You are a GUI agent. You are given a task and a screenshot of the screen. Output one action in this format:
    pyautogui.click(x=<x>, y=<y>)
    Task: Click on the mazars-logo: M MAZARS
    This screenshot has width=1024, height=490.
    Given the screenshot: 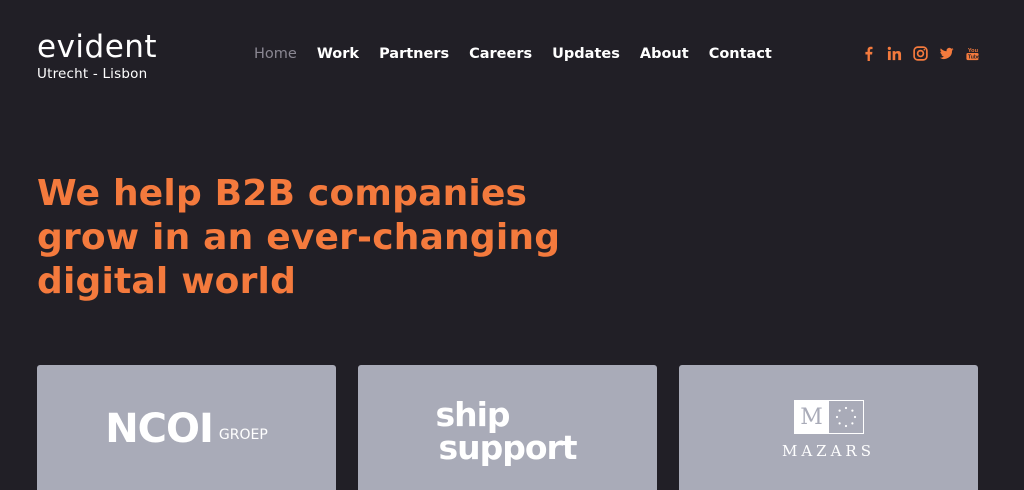 What is the action you would take?
    pyautogui.click(x=828, y=430)
    